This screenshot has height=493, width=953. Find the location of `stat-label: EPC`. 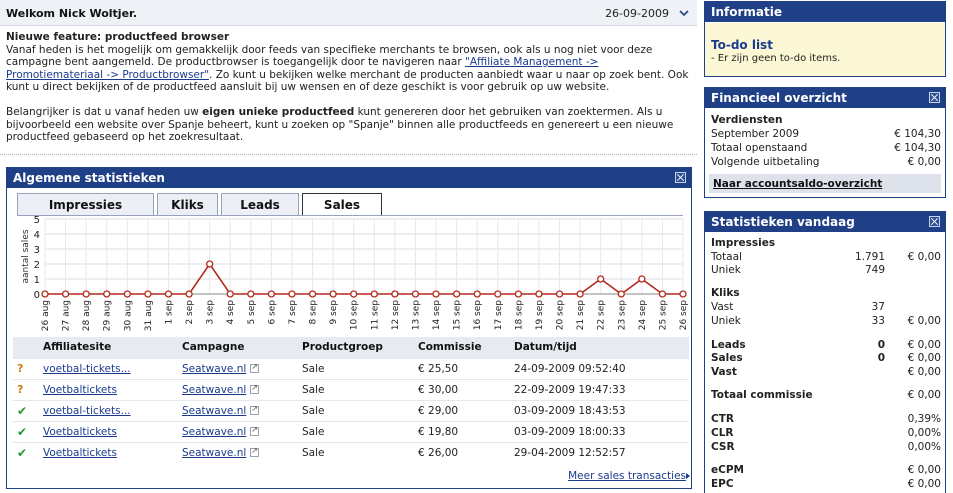

stat-label: EPC is located at coordinates (722, 484).